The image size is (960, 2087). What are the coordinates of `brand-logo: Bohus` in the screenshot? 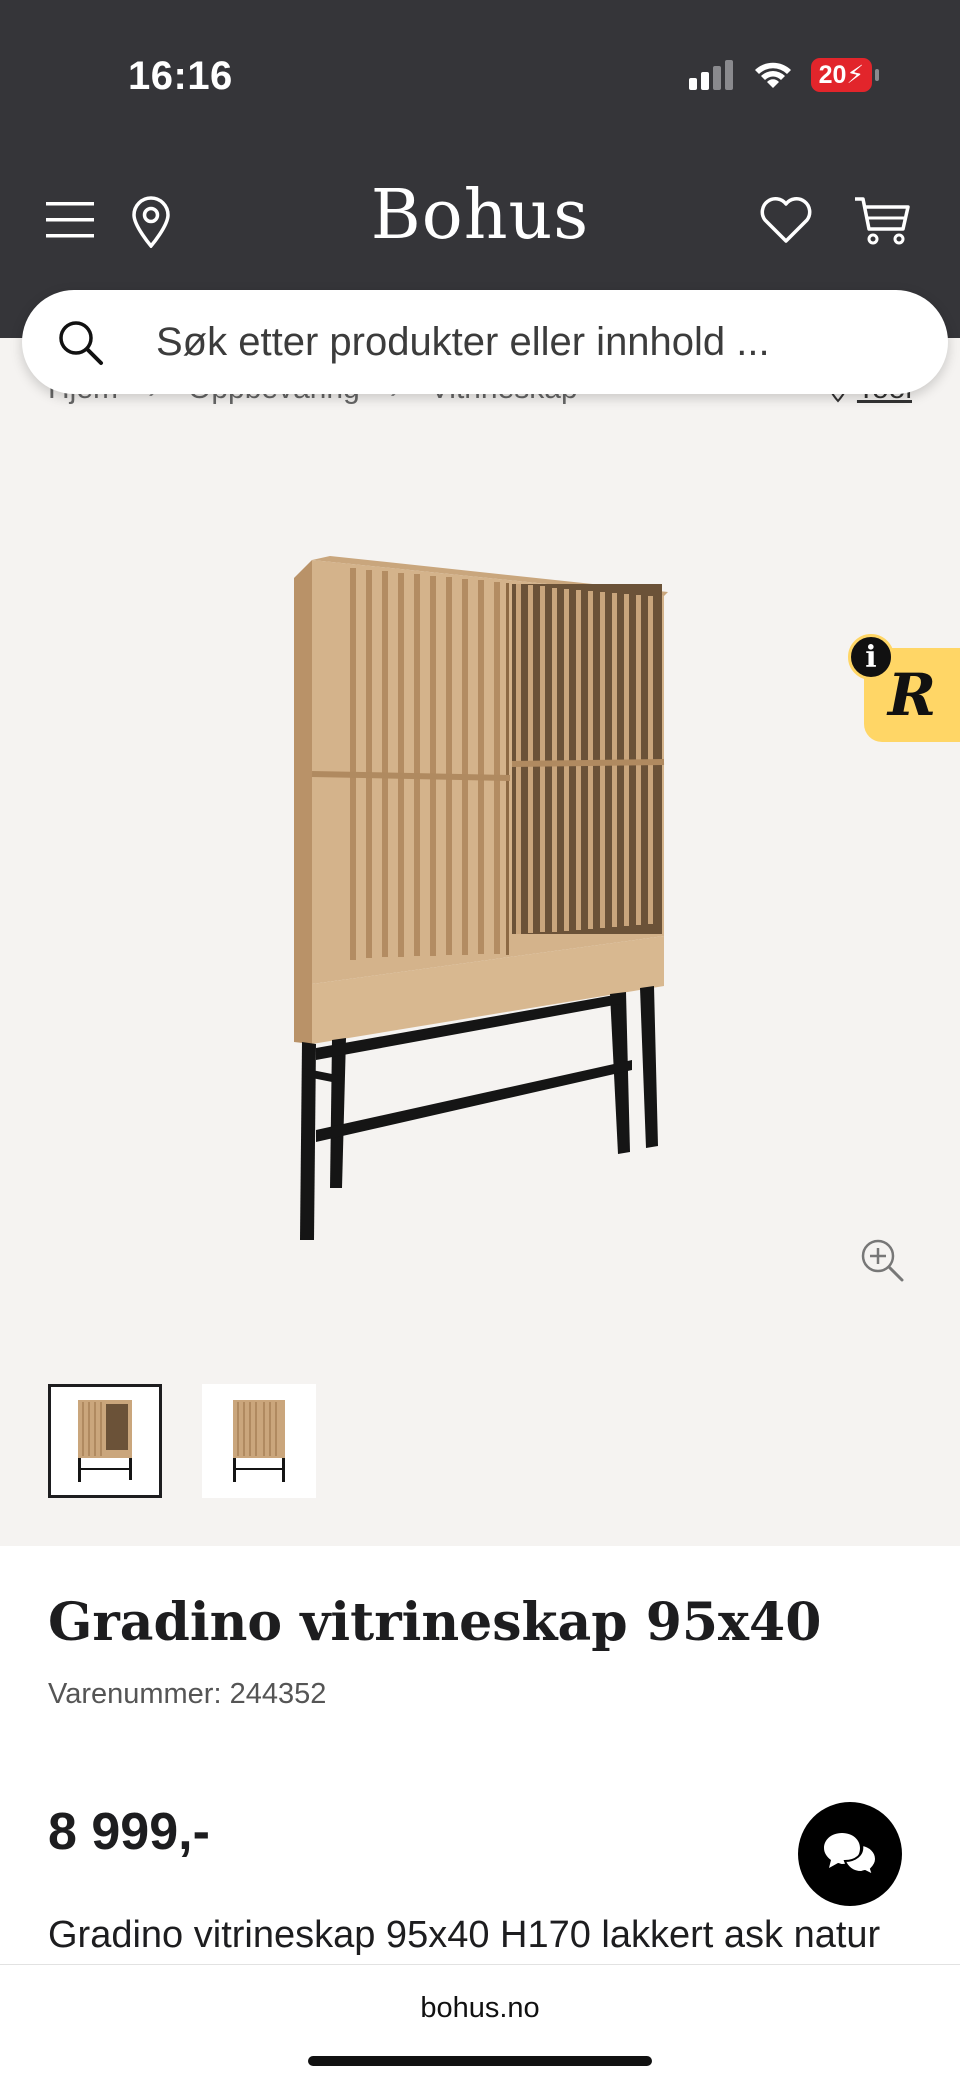 It's located at (480, 215).